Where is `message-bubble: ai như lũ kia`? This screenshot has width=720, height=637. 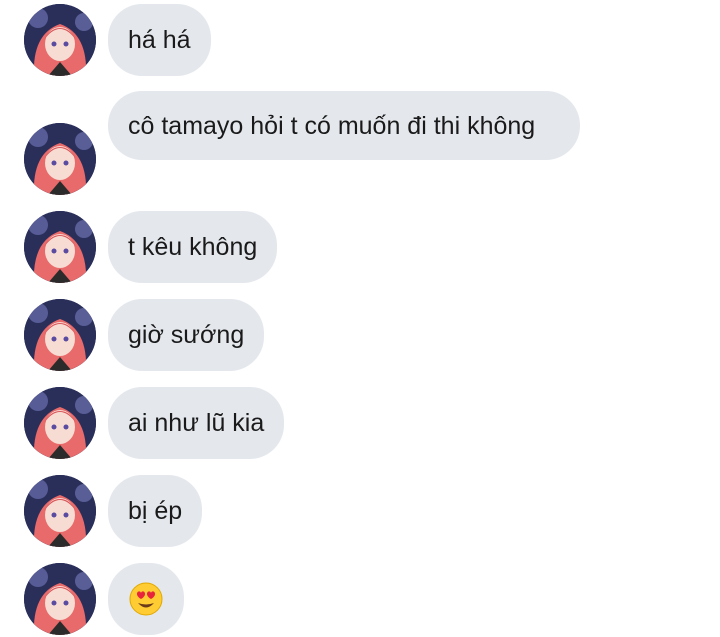 message-bubble: ai như lũ kia is located at coordinates (196, 423).